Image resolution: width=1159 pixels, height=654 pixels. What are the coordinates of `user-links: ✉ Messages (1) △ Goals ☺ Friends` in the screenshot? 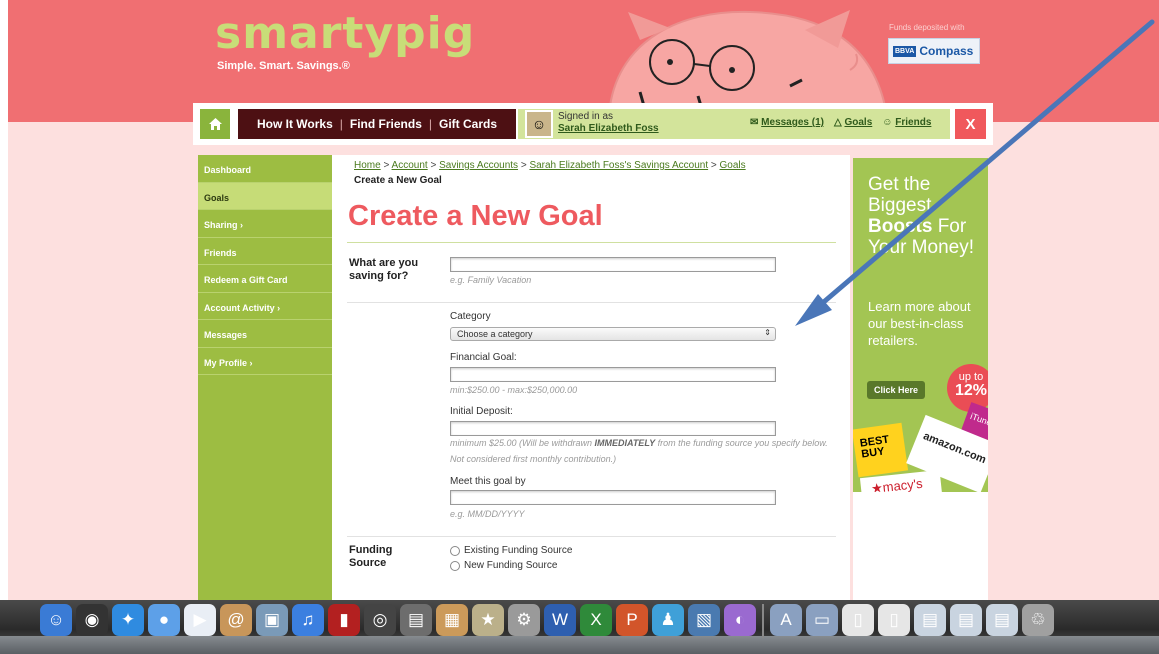 It's located at (840, 122).